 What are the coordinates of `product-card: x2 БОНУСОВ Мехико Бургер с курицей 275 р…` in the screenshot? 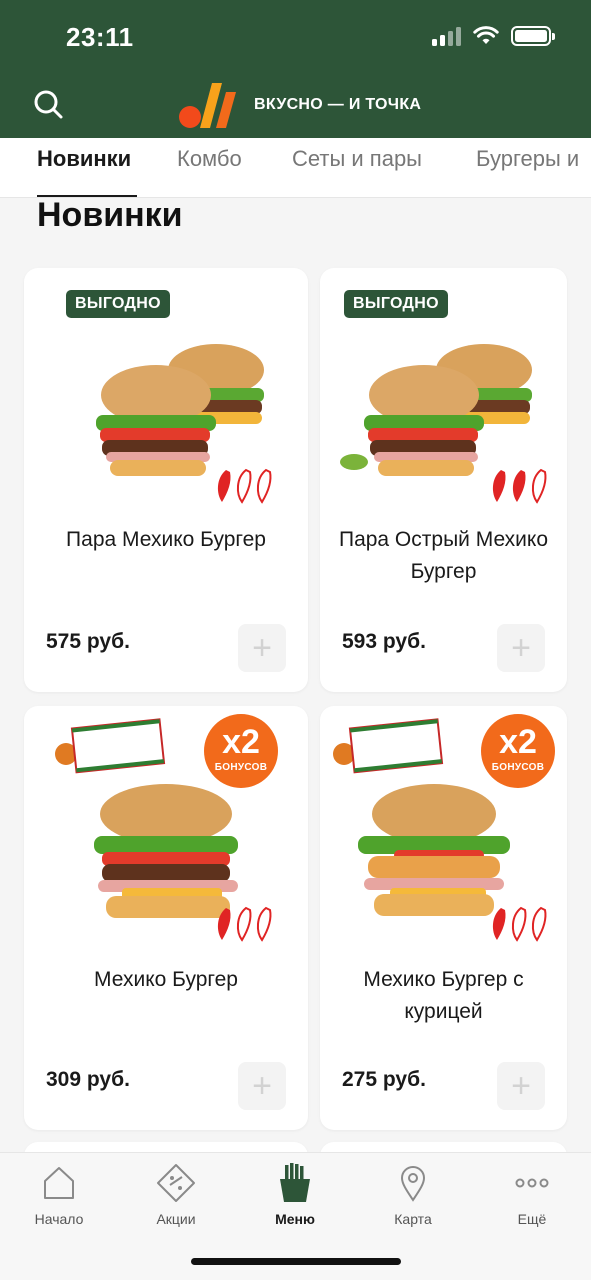 It's located at (443, 918).